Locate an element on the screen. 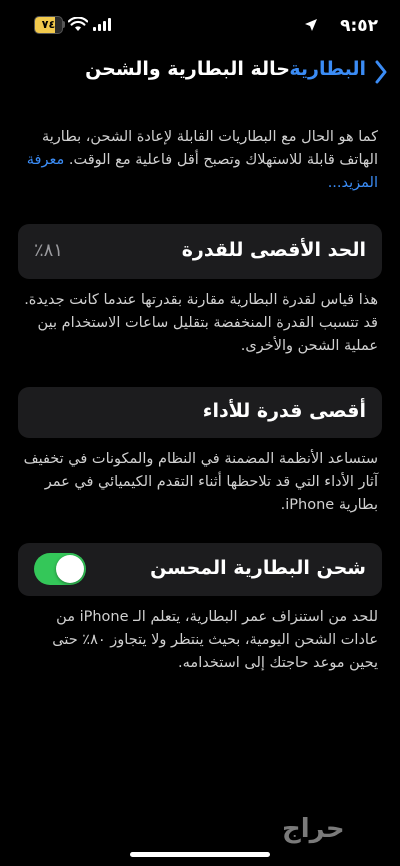  status-time: ٩:٥٢ is located at coordinates (359, 26).